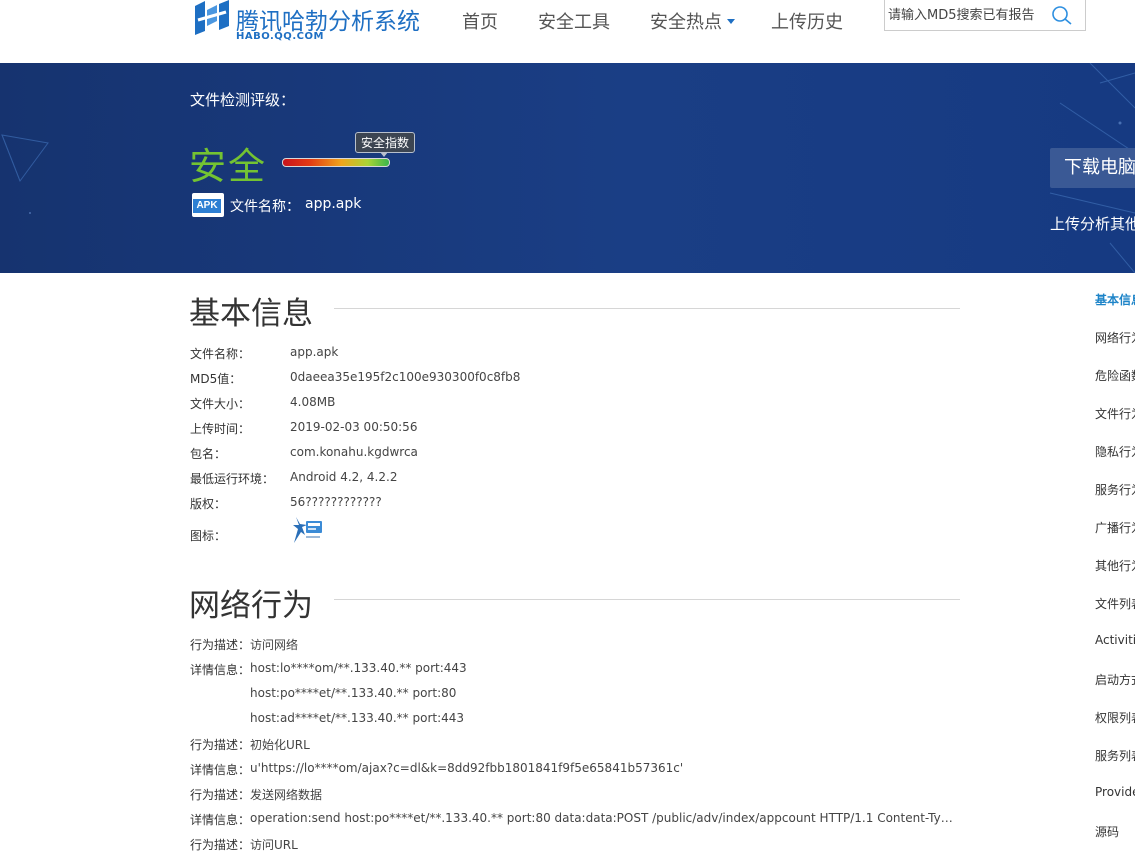  What do you see at coordinates (385, 144) in the screenshot?
I see `safety-score-tooltip: 安全指数` at bounding box center [385, 144].